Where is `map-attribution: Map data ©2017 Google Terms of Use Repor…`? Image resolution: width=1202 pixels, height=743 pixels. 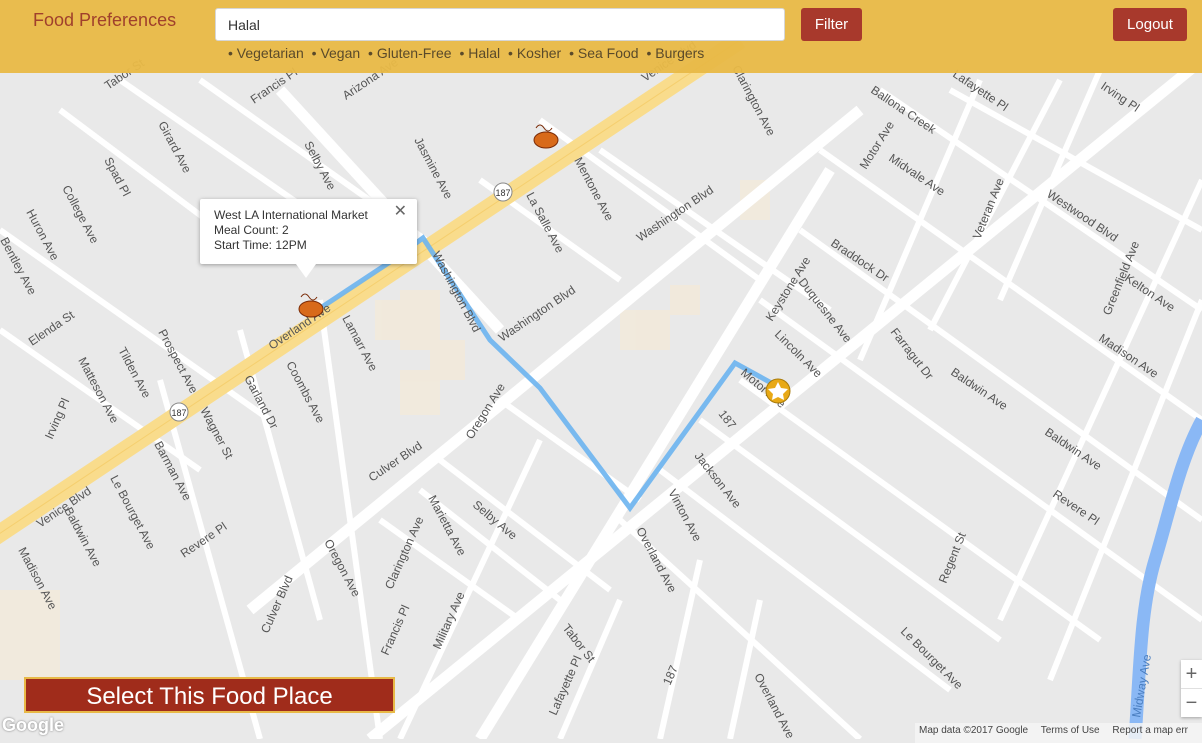
map-attribution: Map data ©2017 Google Terms of Use Repor… is located at coordinates (1058, 733).